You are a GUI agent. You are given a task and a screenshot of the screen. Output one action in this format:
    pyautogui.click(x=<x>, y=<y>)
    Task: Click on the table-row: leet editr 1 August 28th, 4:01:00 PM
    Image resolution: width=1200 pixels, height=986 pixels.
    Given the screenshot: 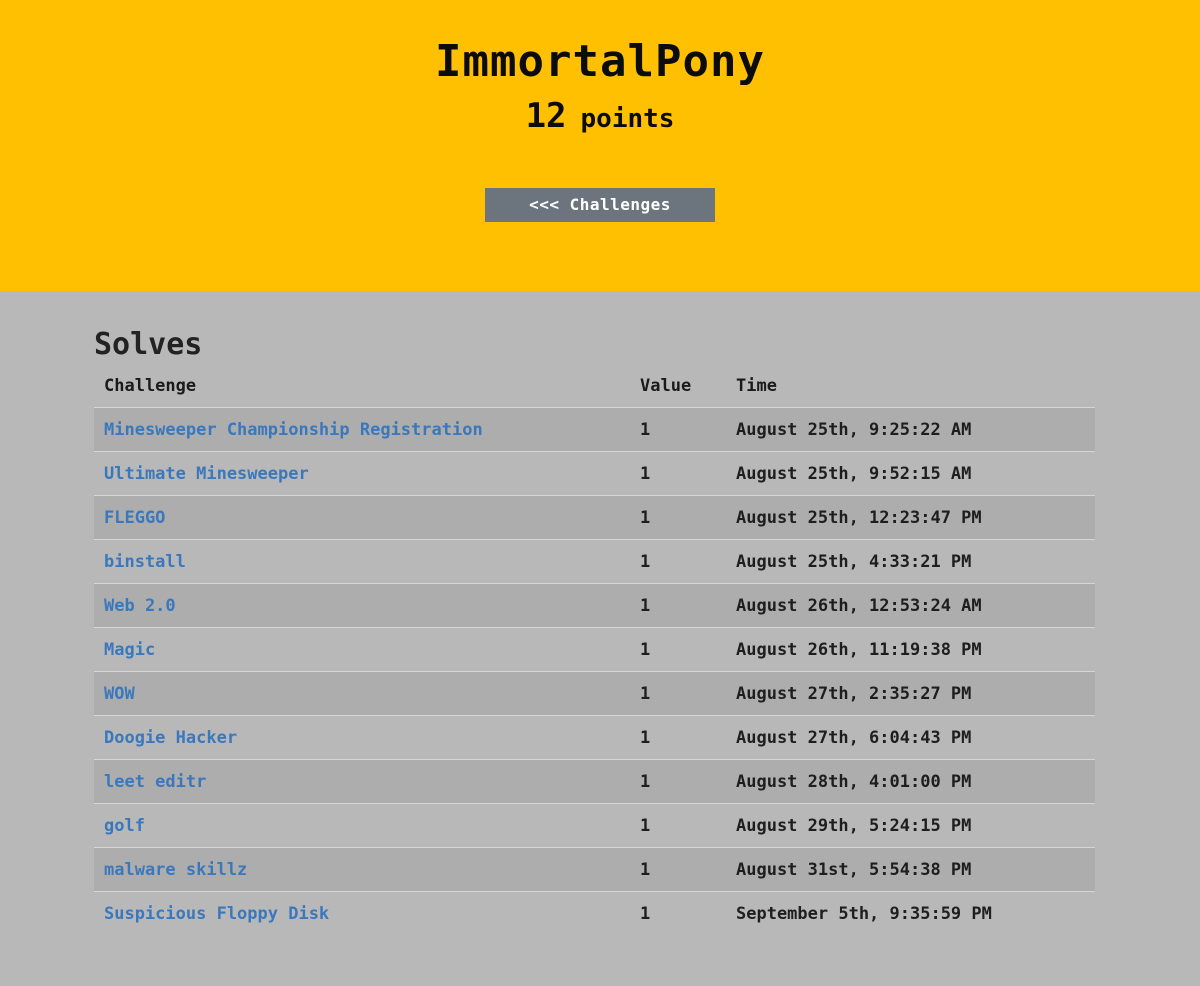 What is the action you would take?
    pyautogui.click(x=594, y=781)
    